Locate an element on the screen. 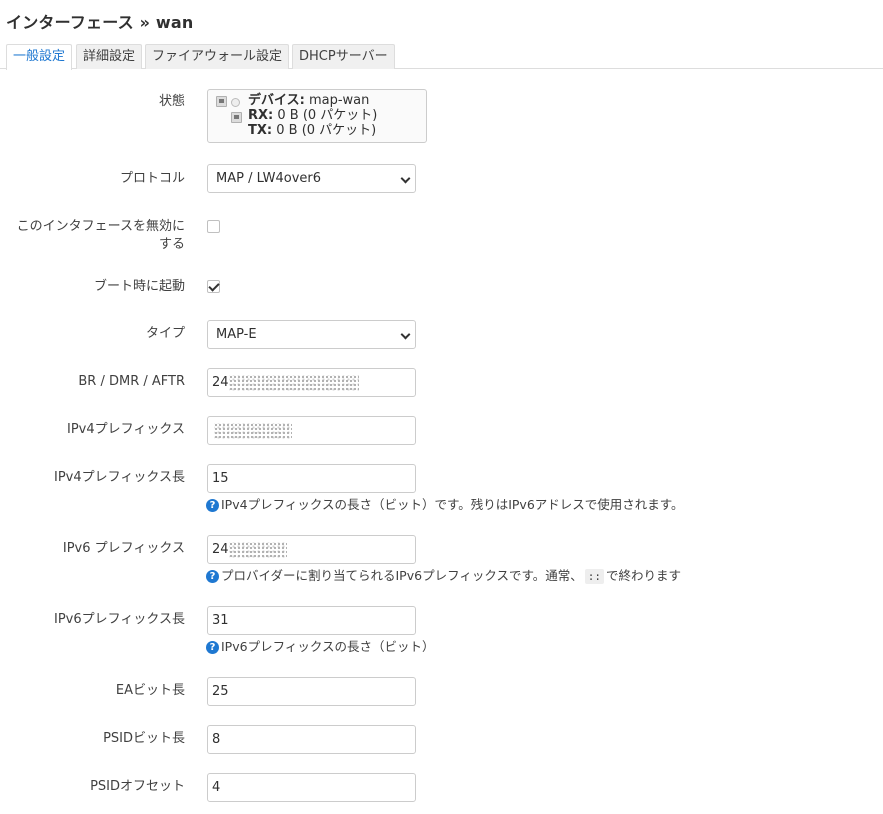  ea-len-input: 25 is located at coordinates (311, 691).